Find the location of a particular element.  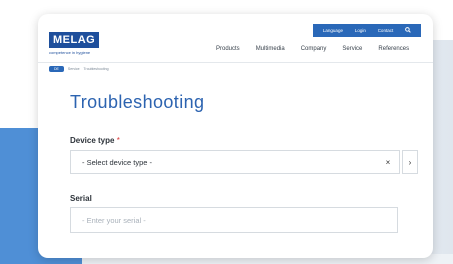

chevron-right-icon: › is located at coordinates (410, 162).